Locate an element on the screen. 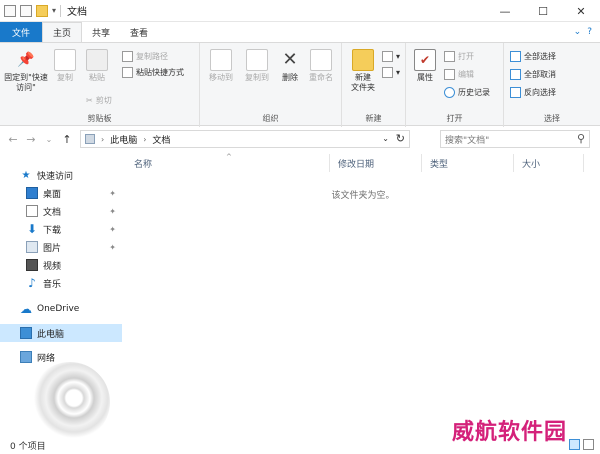  delete-button: ✕ 删除 is located at coordinates (290, 66).